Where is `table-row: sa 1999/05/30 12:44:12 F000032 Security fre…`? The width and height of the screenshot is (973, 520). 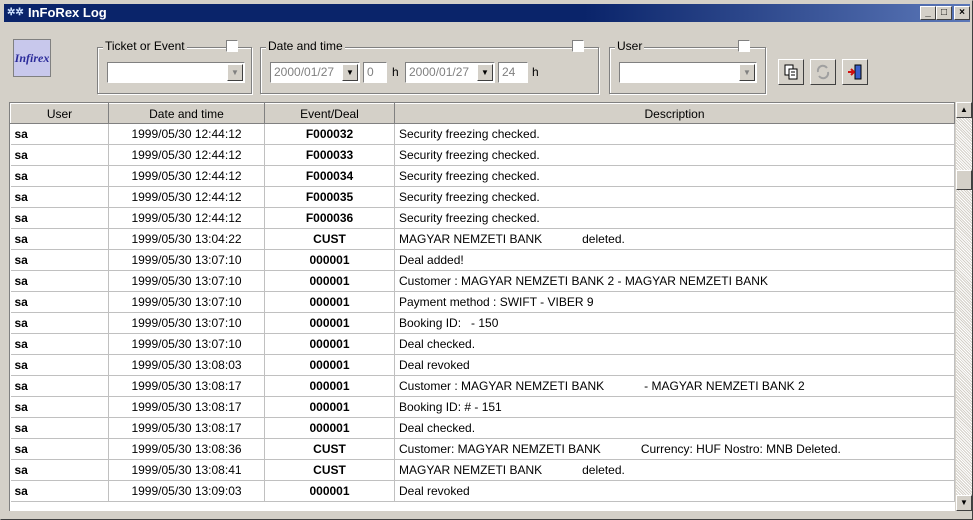
table-row: sa 1999/05/30 12:44:12 F000032 Security fre… is located at coordinates (482, 134).